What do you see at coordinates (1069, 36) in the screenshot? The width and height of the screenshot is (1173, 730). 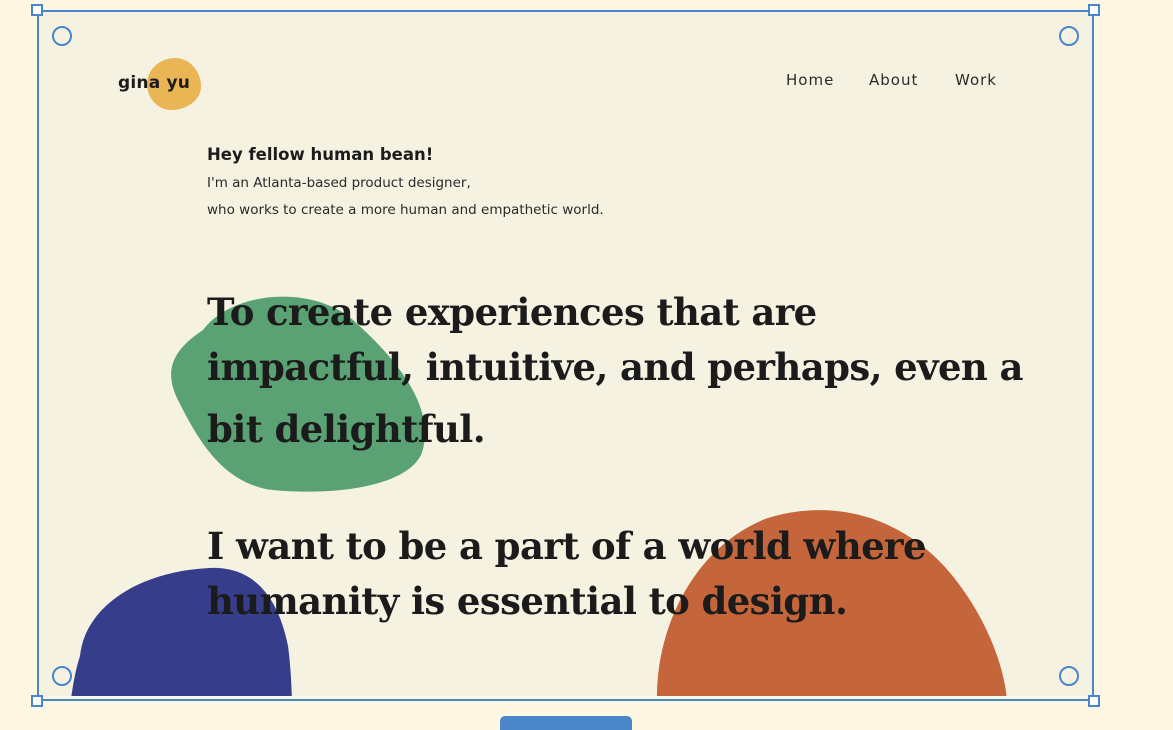 I see `rotate-handle-top-right` at bounding box center [1069, 36].